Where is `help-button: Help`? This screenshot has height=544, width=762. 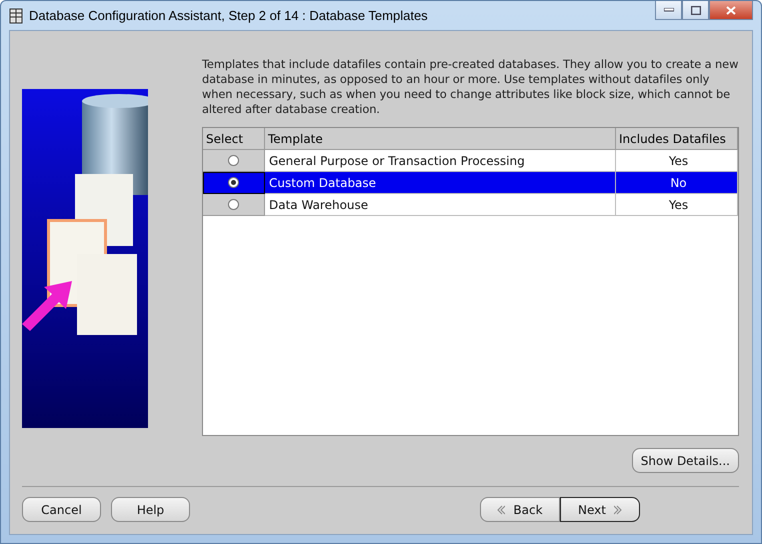 help-button: Help is located at coordinates (150, 509).